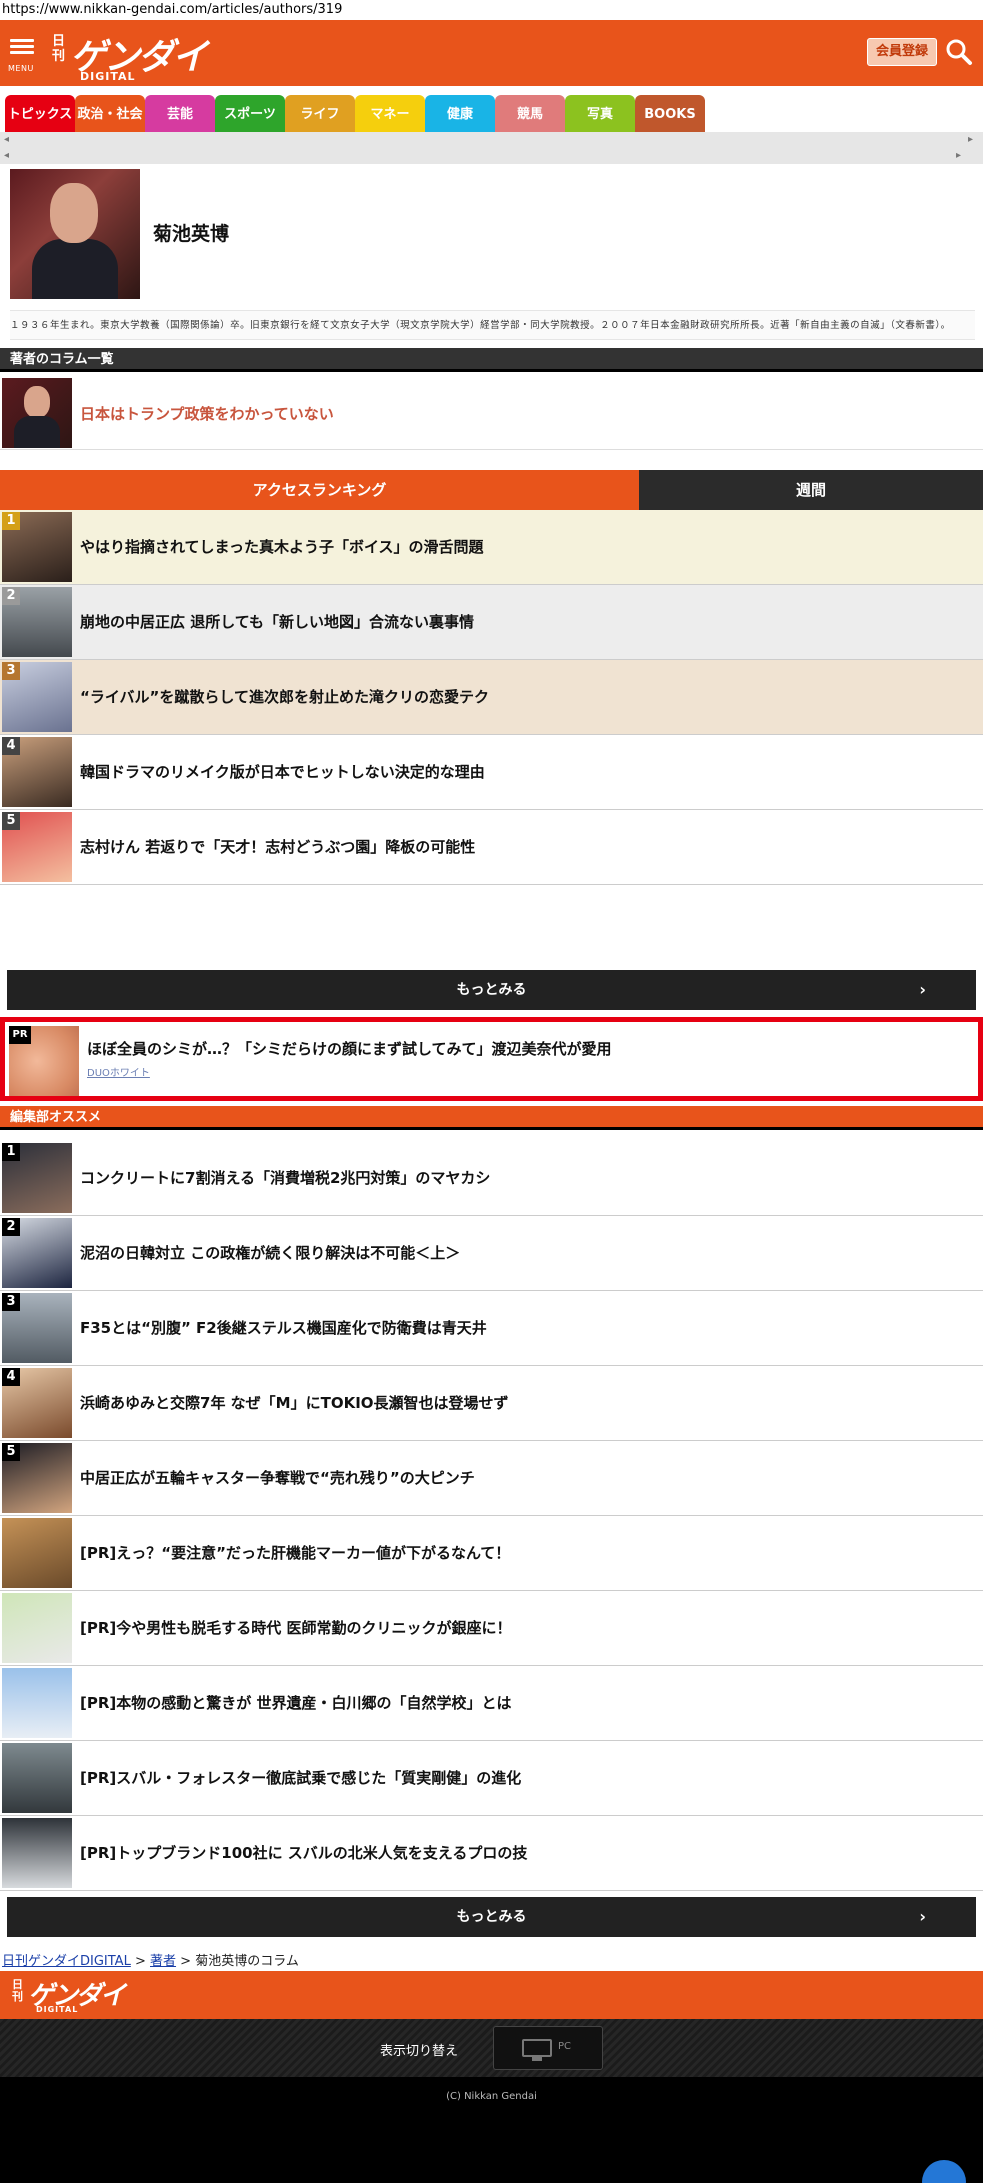 This screenshot has width=983, height=2183. What do you see at coordinates (537, 2059) in the screenshot?
I see `monitor-stand` at bounding box center [537, 2059].